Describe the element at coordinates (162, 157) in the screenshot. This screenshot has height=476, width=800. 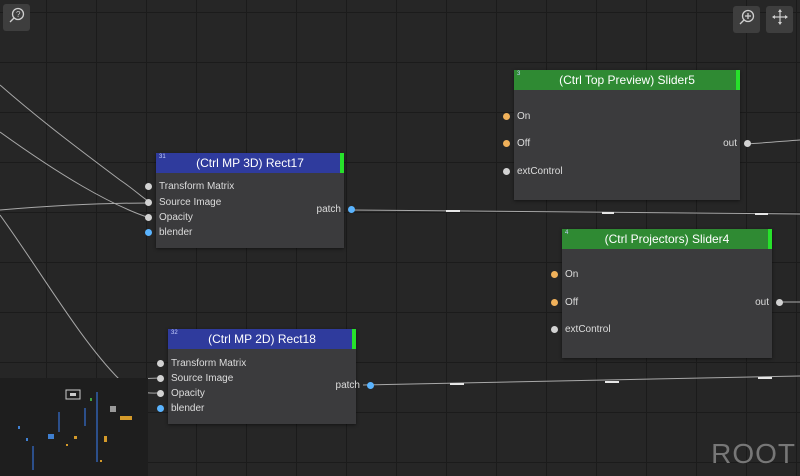
I see `node-id: 31` at that location.